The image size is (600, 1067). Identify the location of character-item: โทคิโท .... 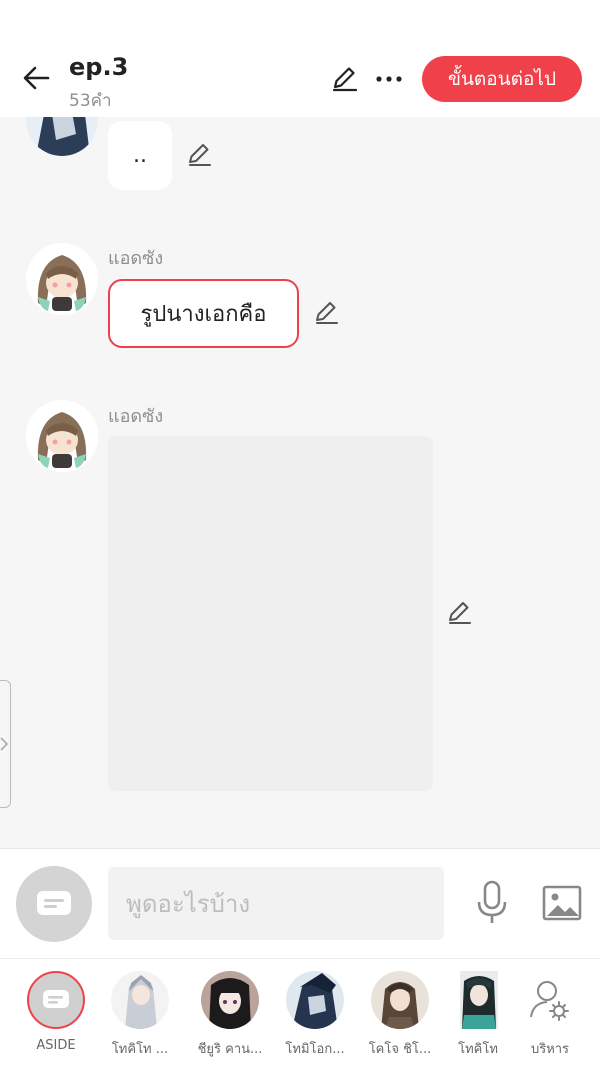
(140, 1017).